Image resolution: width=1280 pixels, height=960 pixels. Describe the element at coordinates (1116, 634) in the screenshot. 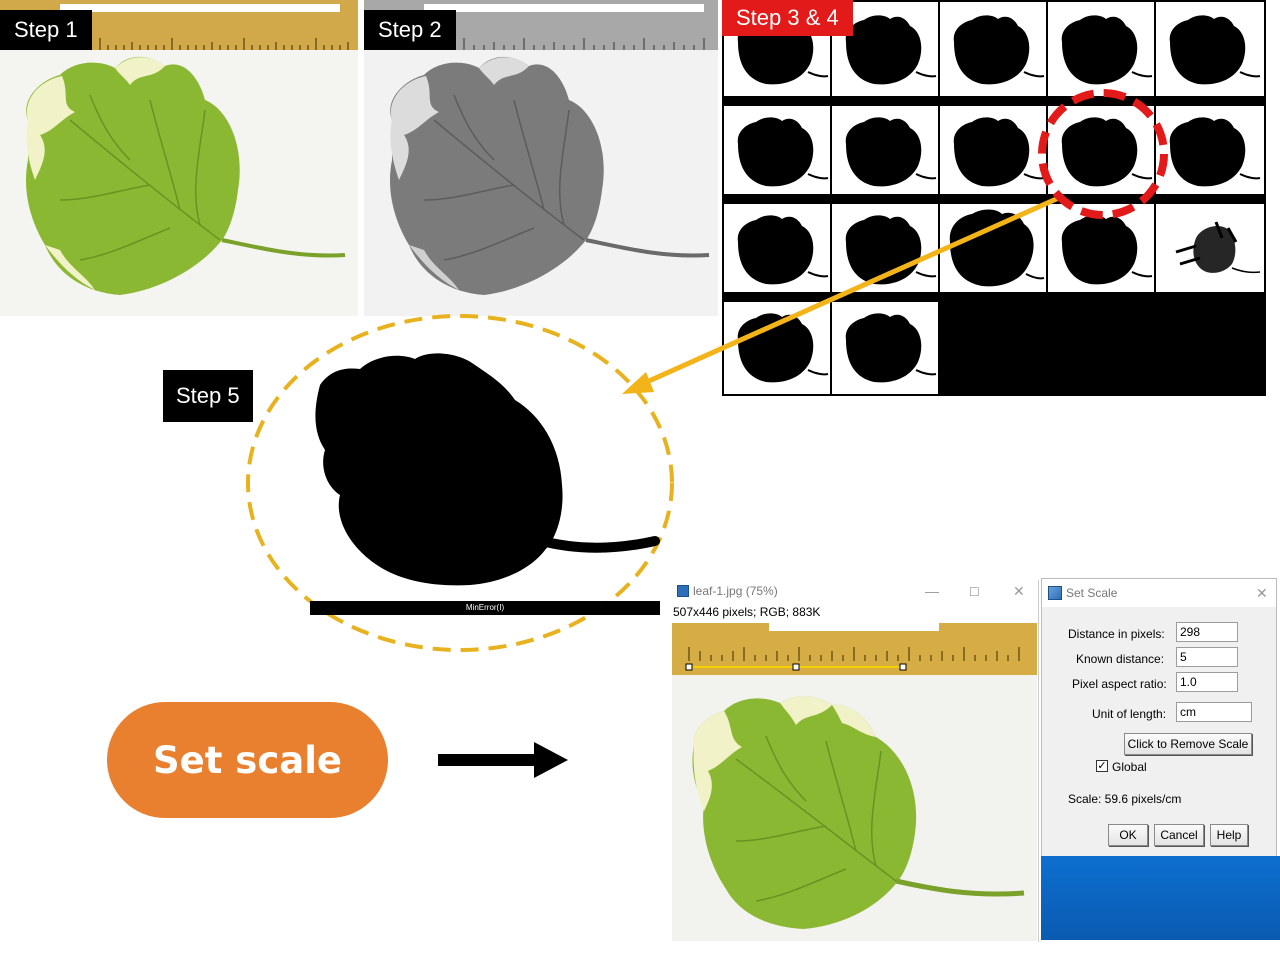

I see `distance-label: Distance in pixels:` at that location.